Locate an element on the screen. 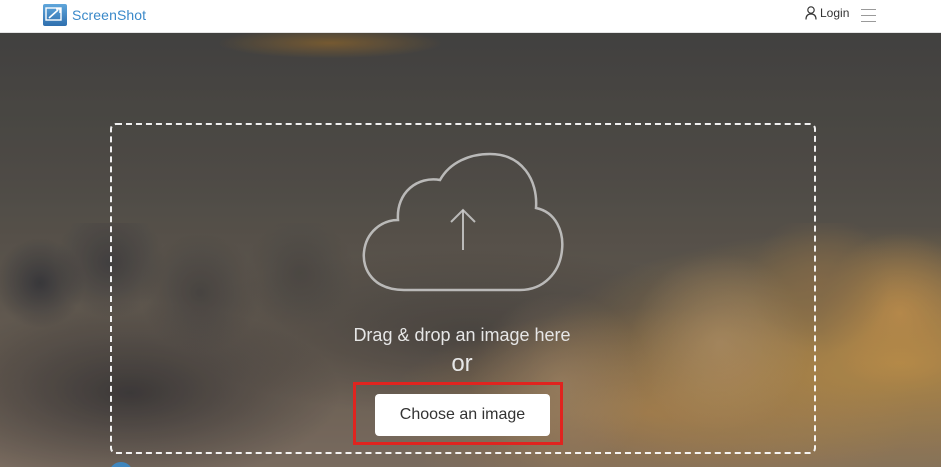  top-bar: ScreenShot Login is located at coordinates (470, 16).